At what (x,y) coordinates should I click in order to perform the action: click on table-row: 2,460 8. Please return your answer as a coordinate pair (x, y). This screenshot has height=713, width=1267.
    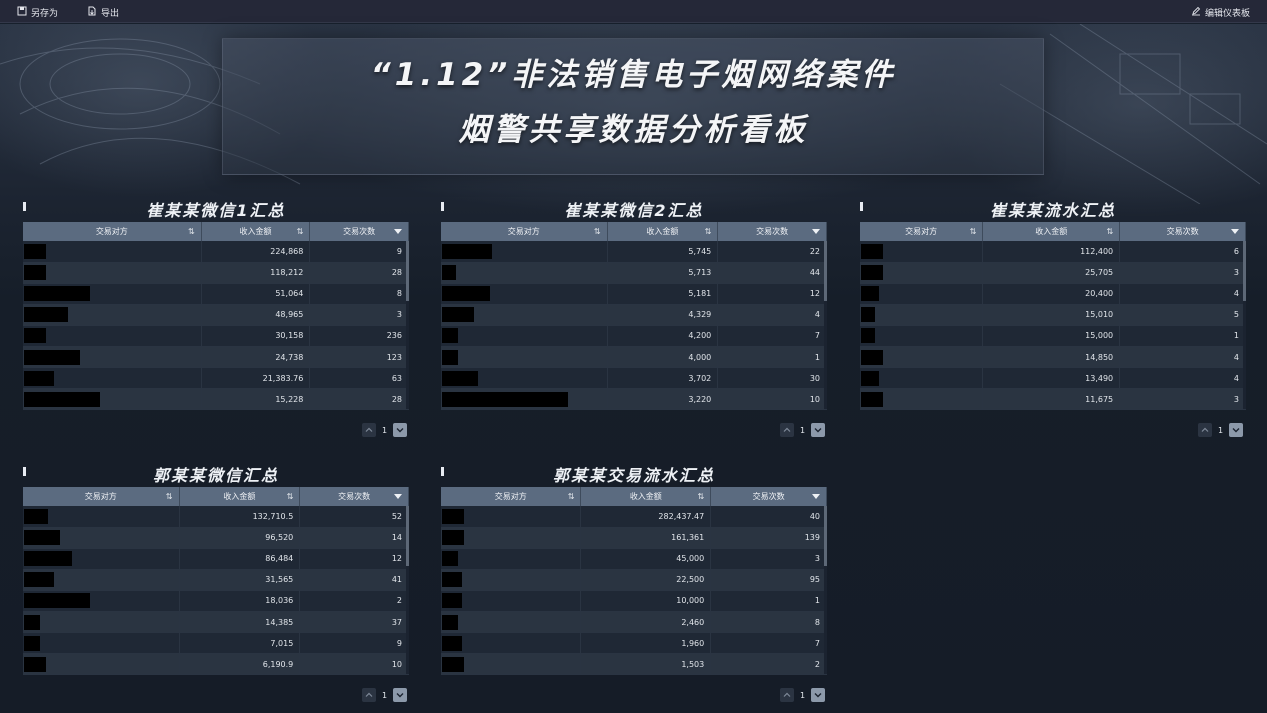
    Looking at the image, I should click on (634, 622).